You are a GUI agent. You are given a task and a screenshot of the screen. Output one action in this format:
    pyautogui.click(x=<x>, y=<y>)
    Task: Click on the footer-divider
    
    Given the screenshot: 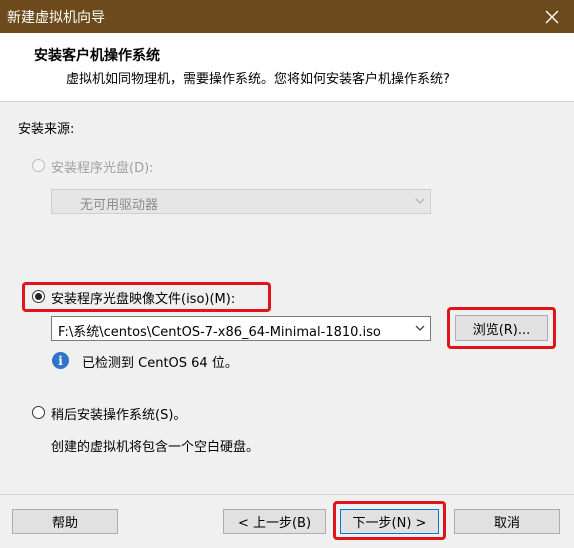 What is the action you would take?
    pyautogui.click(x=287, y=494)
    